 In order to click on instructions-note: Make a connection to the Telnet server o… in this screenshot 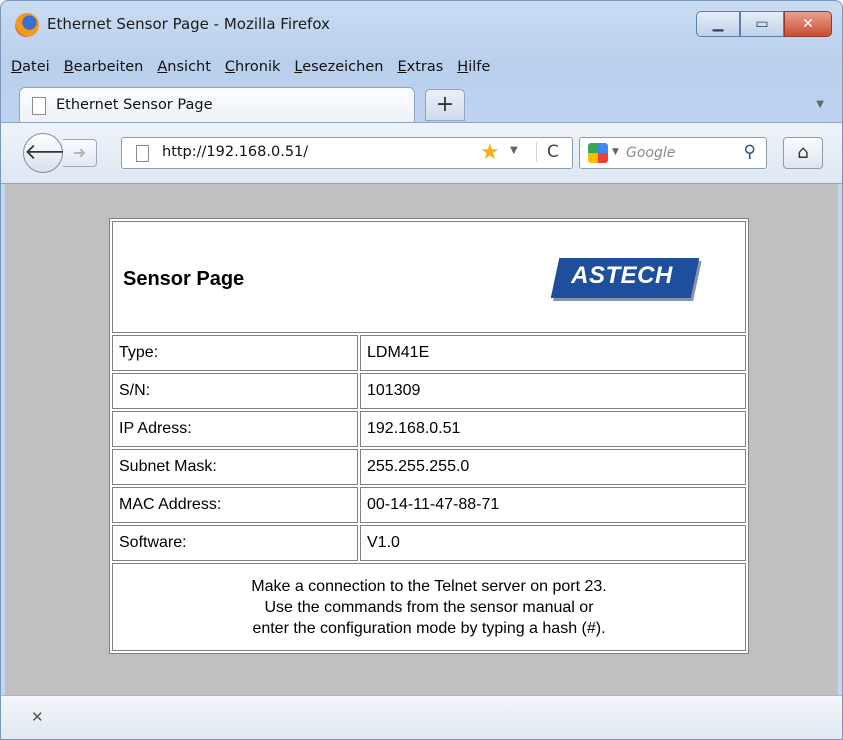, I will do `click(429, 607)`.